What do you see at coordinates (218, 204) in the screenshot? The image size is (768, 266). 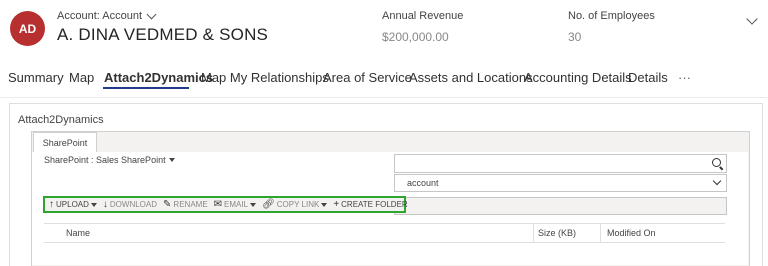 I see `envelope-icon: ✉` at bounding box center [218, 204].